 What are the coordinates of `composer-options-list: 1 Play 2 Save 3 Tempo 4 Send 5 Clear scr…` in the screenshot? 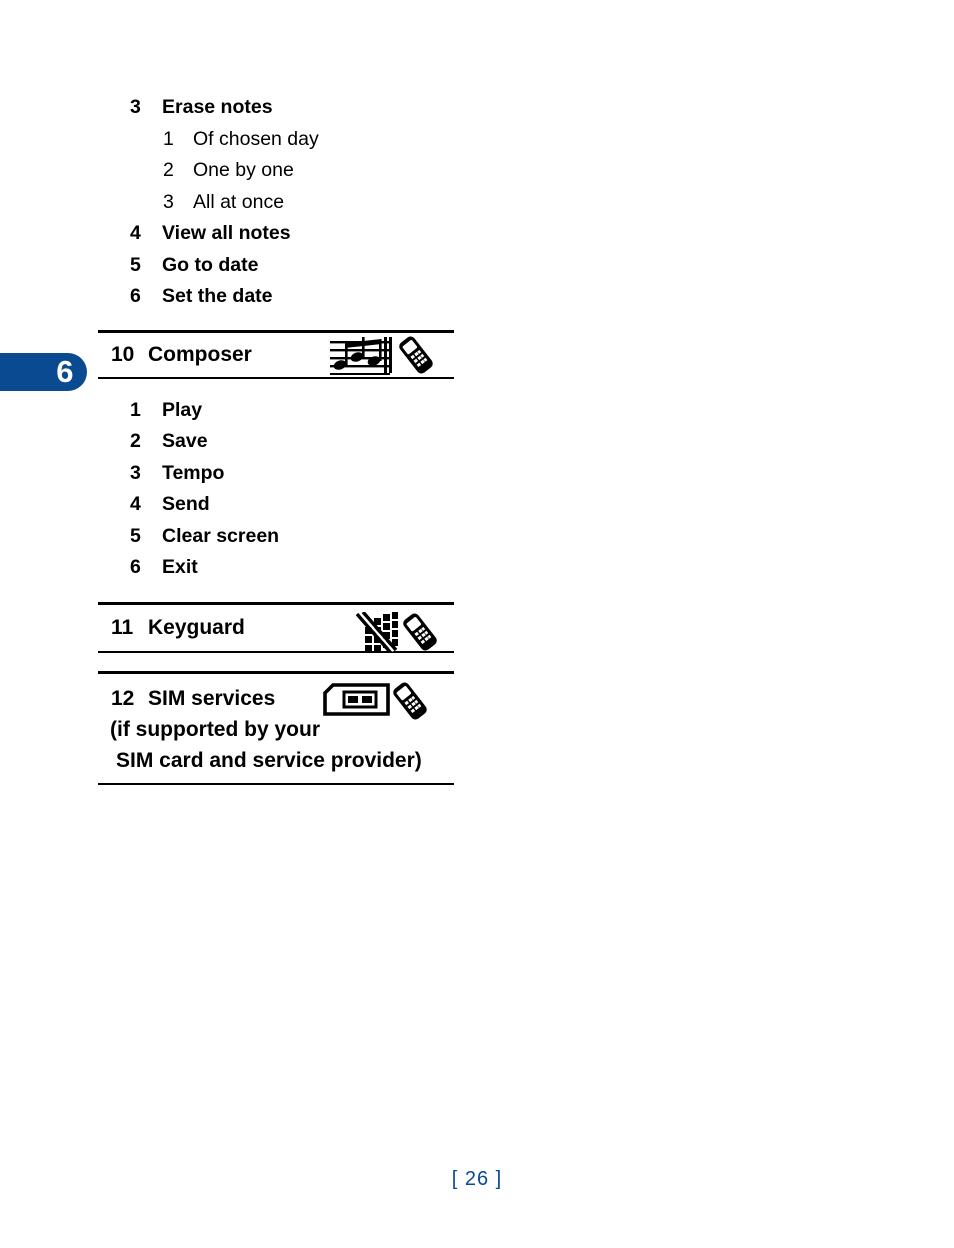 It's located at (276, 481).